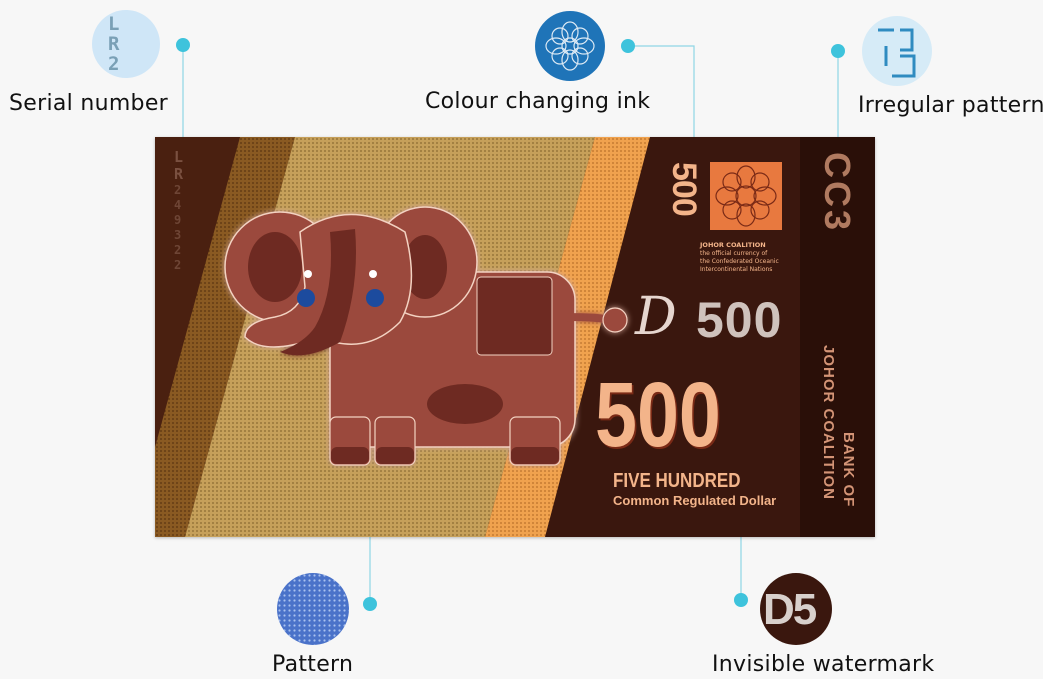  I want to click on label-serial-number: Serial number, so click(89, 103).